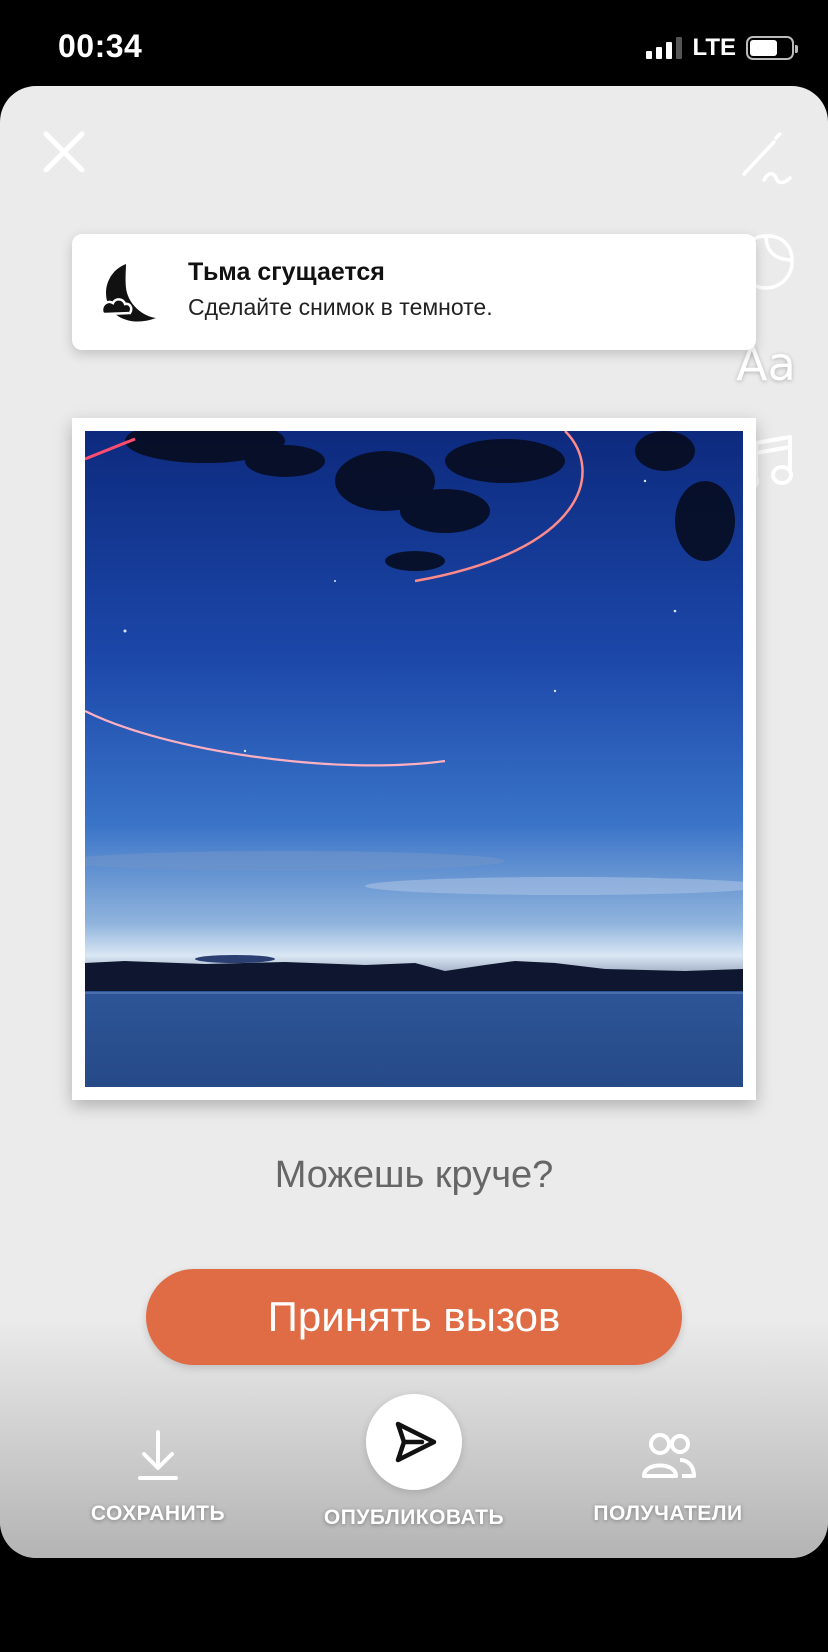  I want to click on status-time: 00:34, so click(100, 46).